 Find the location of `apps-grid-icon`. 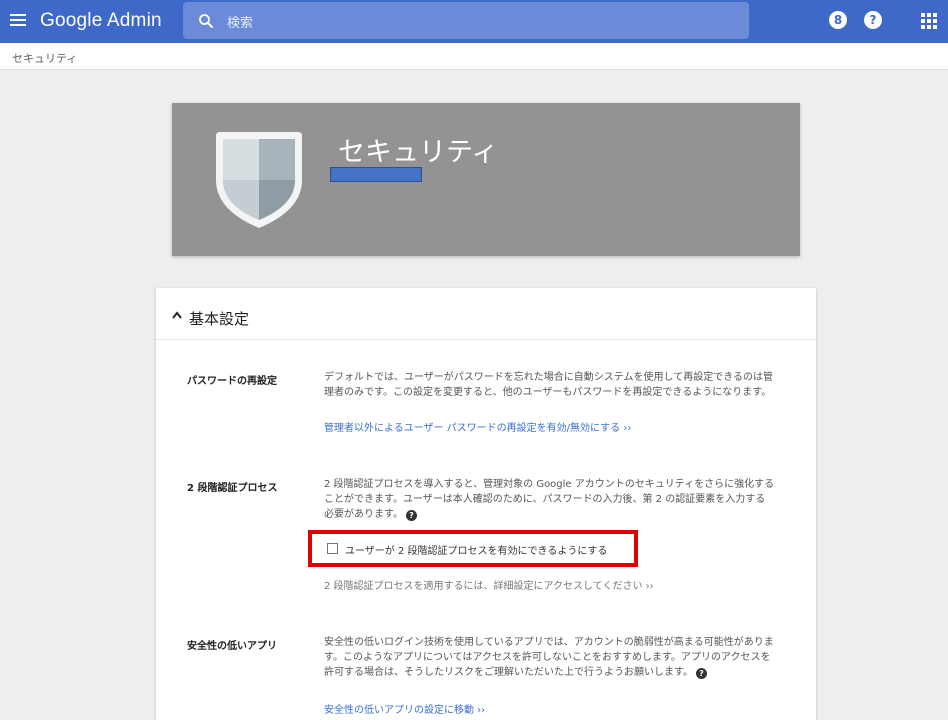

apps-grid-icon is located at coordinates (931, 21).